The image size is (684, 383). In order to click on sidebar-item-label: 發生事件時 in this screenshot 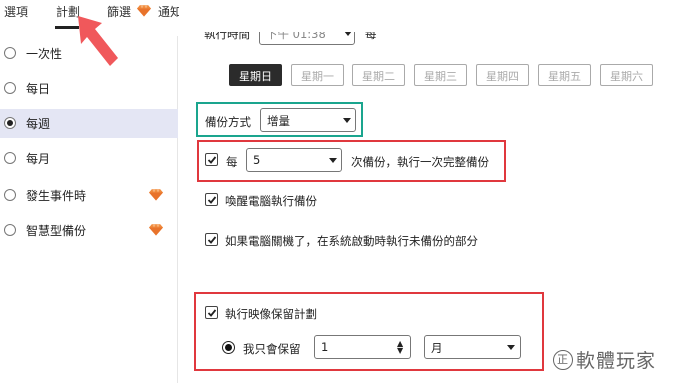, I will do `click(56, 196)`.